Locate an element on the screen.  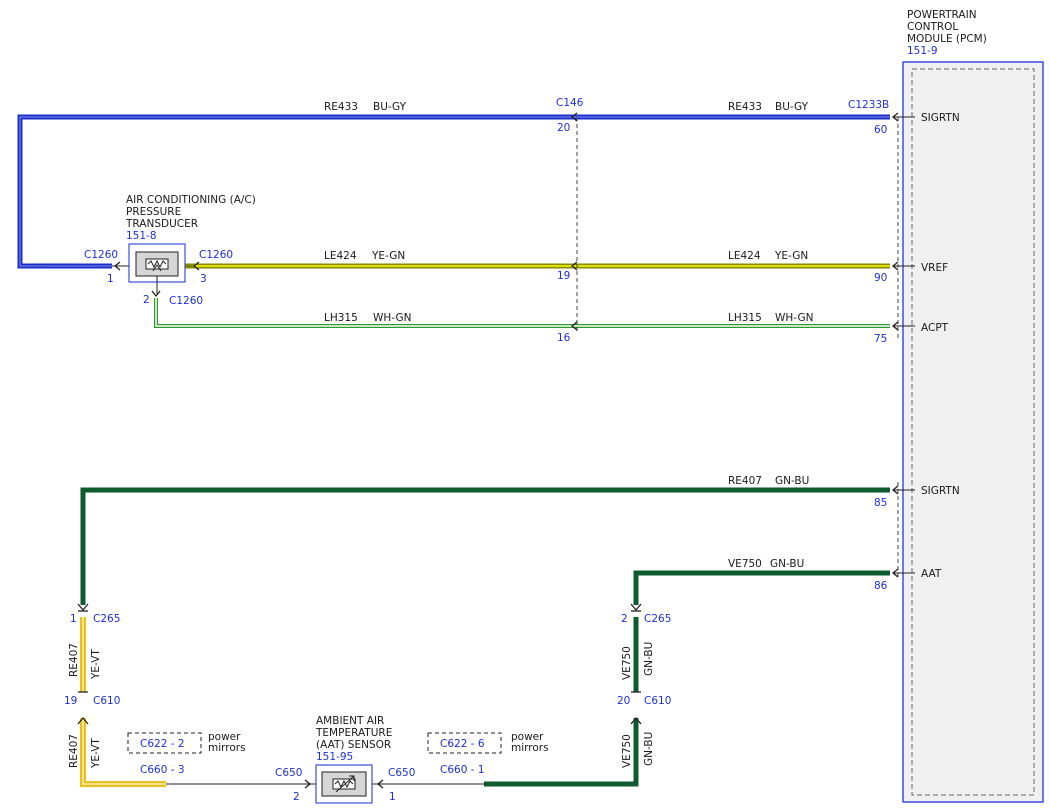
pcm-ref: 151-9 is located at coordinates (922, 51).